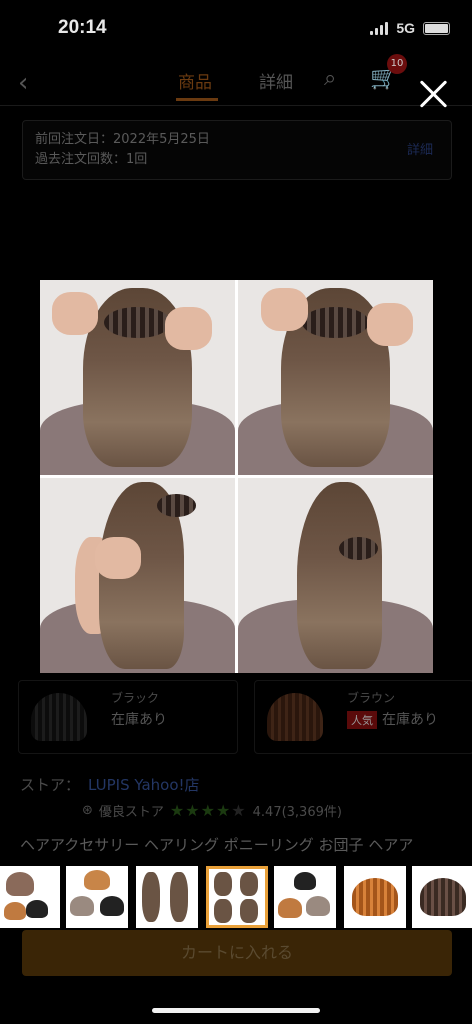  What do you see at coordinates (59, 717) in the screenshot?
I see `variant-thumb-black` at bounding box center [59, 717].